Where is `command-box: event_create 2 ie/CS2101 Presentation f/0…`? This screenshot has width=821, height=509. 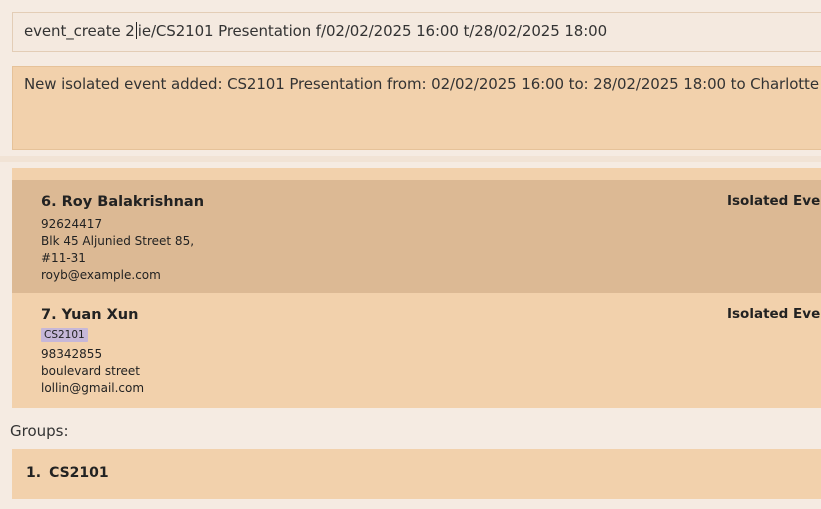 command-box: event_create 2 ie/CS2101 Presentation f/0… is located at coordinates (416, 32).